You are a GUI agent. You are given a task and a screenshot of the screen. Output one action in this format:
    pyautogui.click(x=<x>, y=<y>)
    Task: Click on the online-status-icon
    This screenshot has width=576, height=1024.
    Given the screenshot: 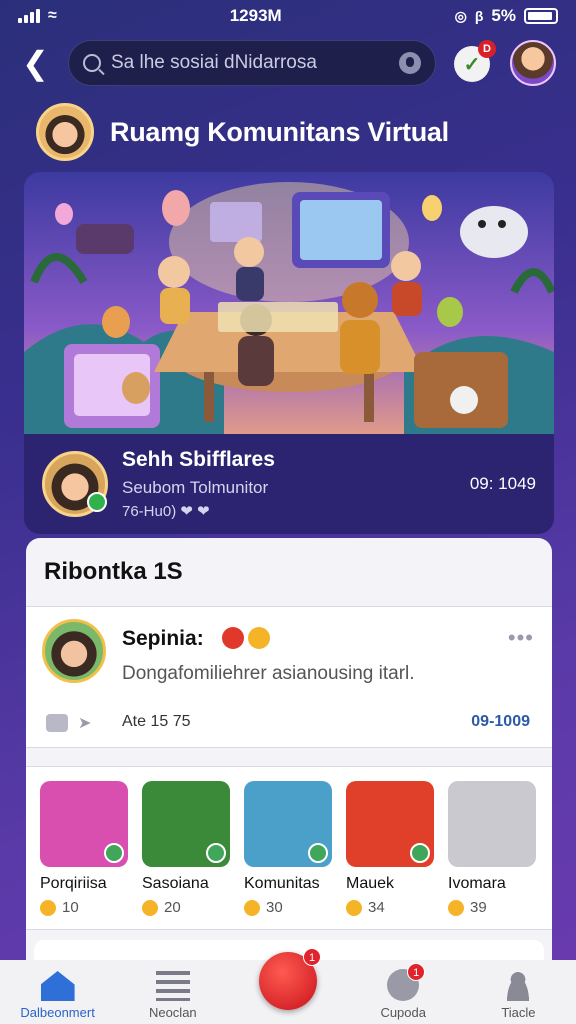 What is the action you would take?
    pyautogui.click(x=97, y=502)
    